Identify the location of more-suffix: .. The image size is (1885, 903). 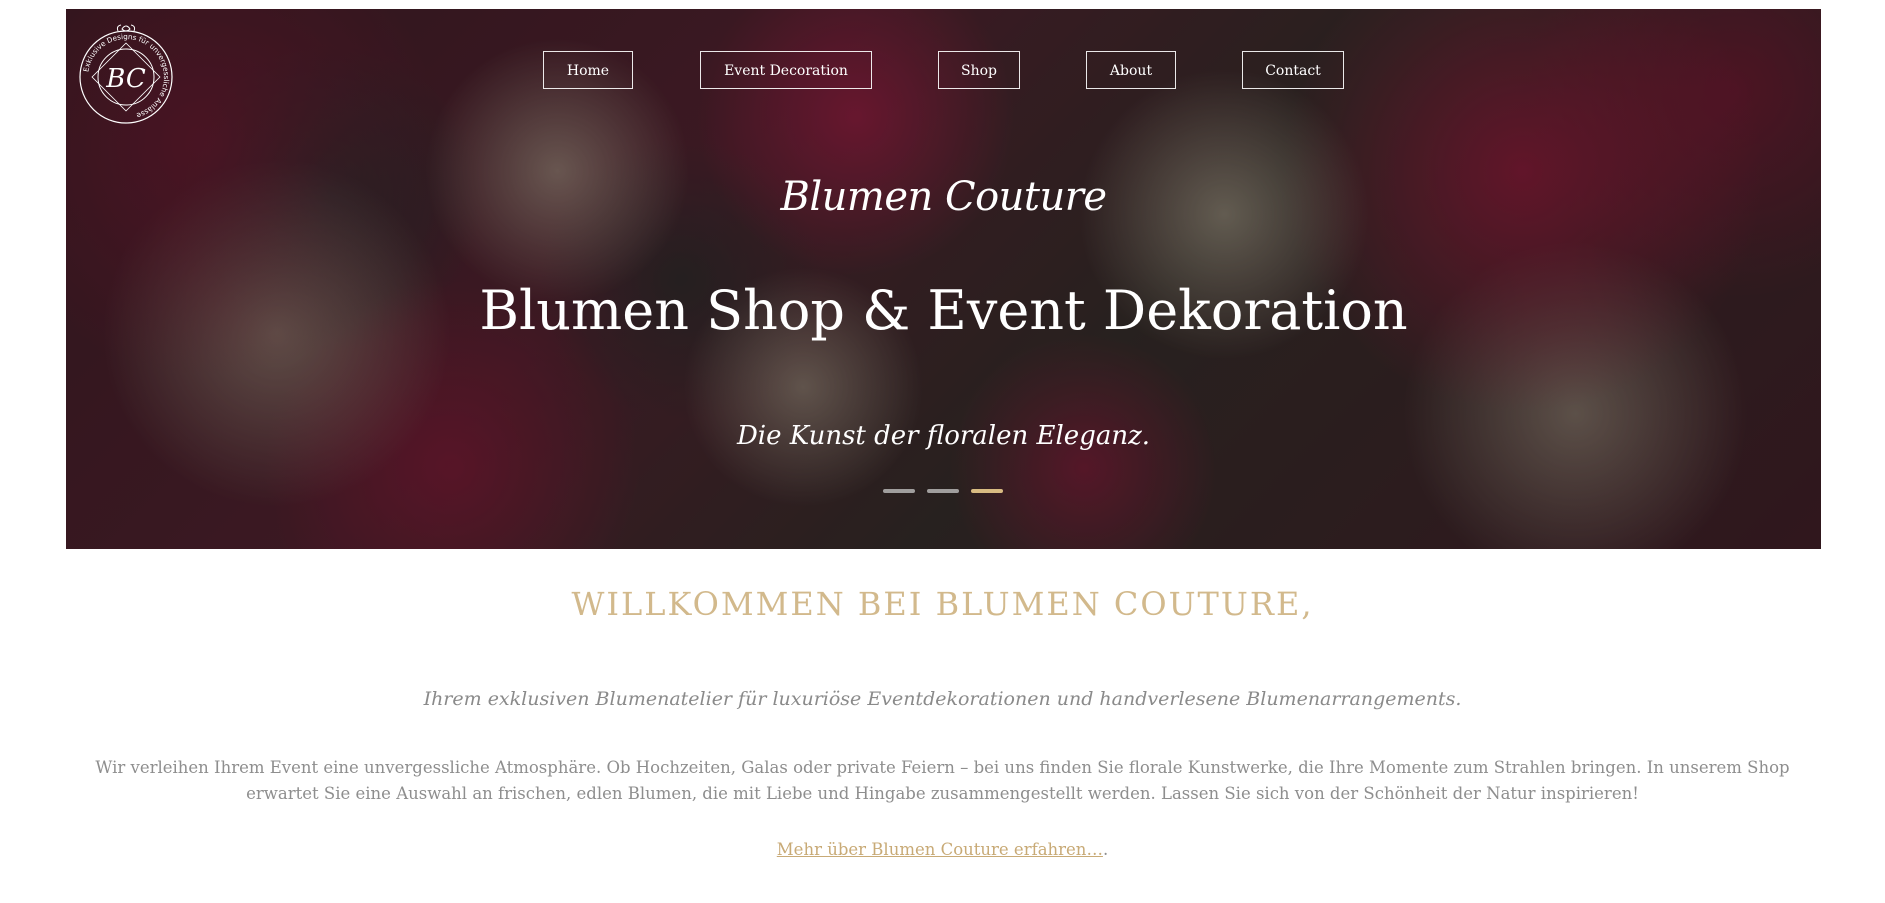
(1105, 849).